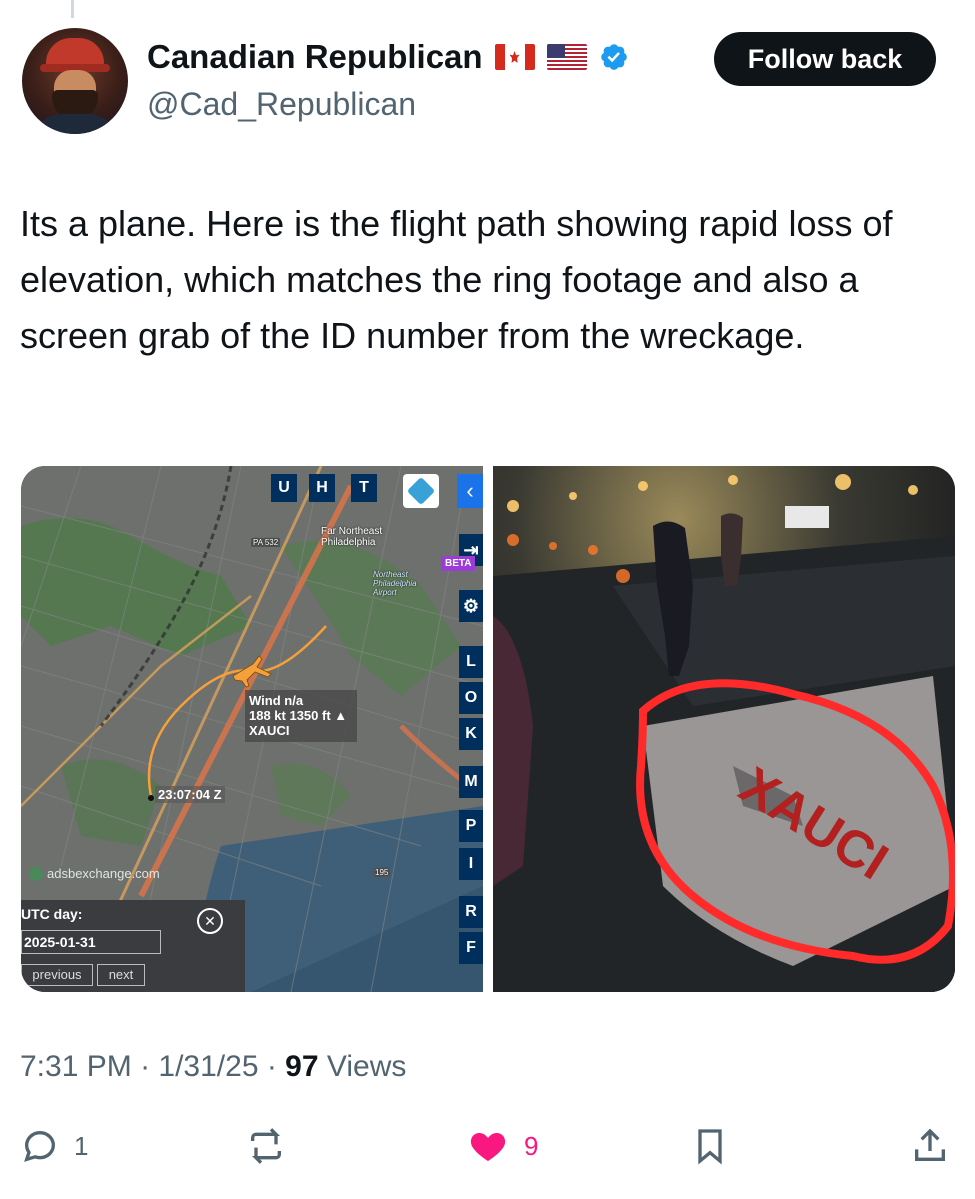 The height and width of the screenshot is (1199, 975). What do you see at coordinates (471, 864) in the screenshot?
I see `map-button-i: I` at bounding box center [471, 864].